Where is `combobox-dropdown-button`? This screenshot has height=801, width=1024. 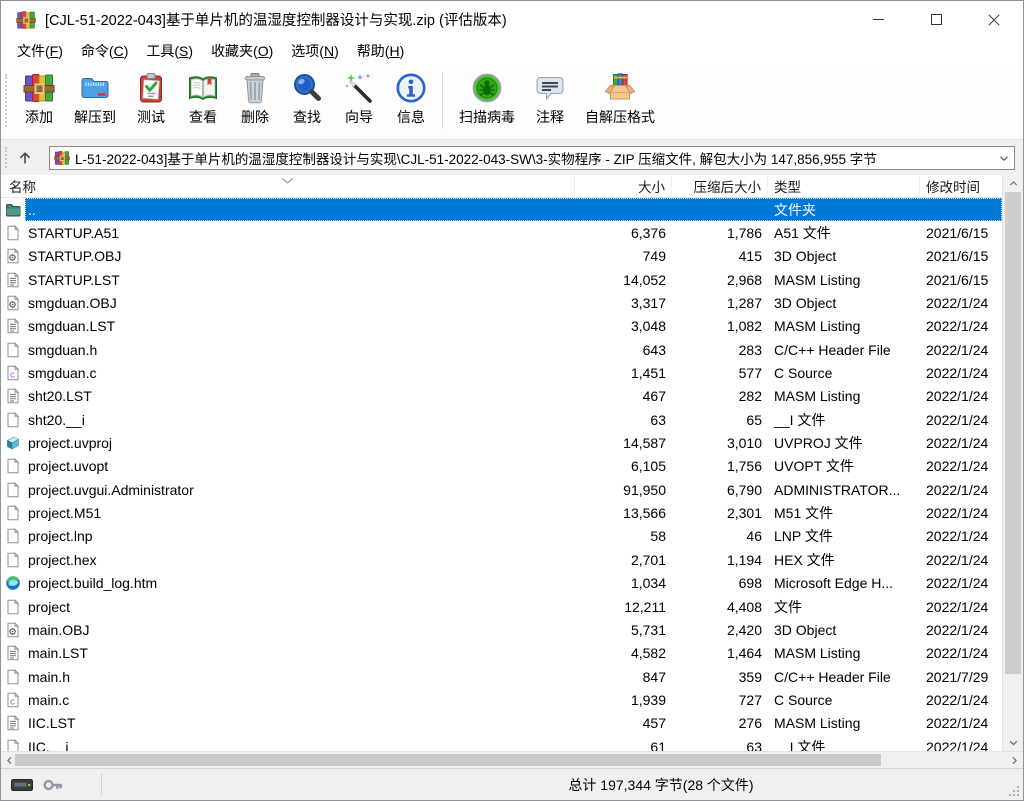
combobox-dropdown-button is located at coordinates (1004, 158).